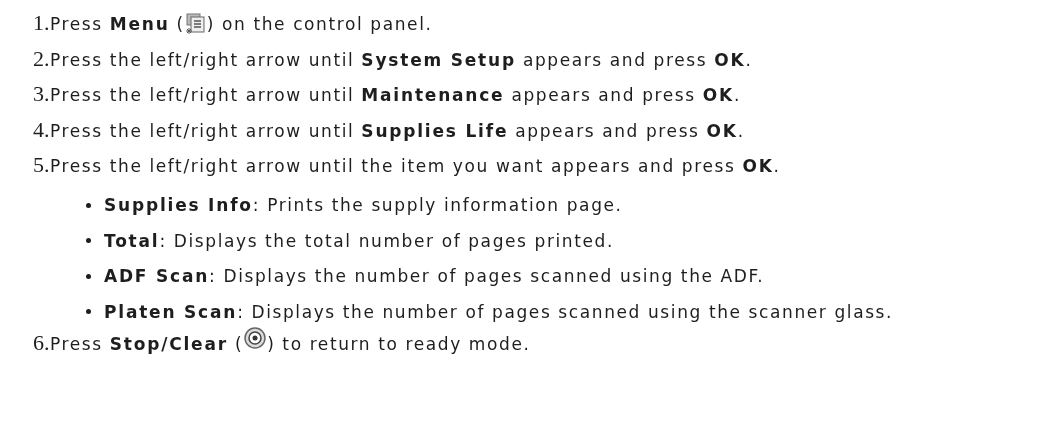 The width and height of the screenshot is (1050, 426). Describe the element at coordinates (255, 337) in the screenshot. I see `stop-icon` at that location.